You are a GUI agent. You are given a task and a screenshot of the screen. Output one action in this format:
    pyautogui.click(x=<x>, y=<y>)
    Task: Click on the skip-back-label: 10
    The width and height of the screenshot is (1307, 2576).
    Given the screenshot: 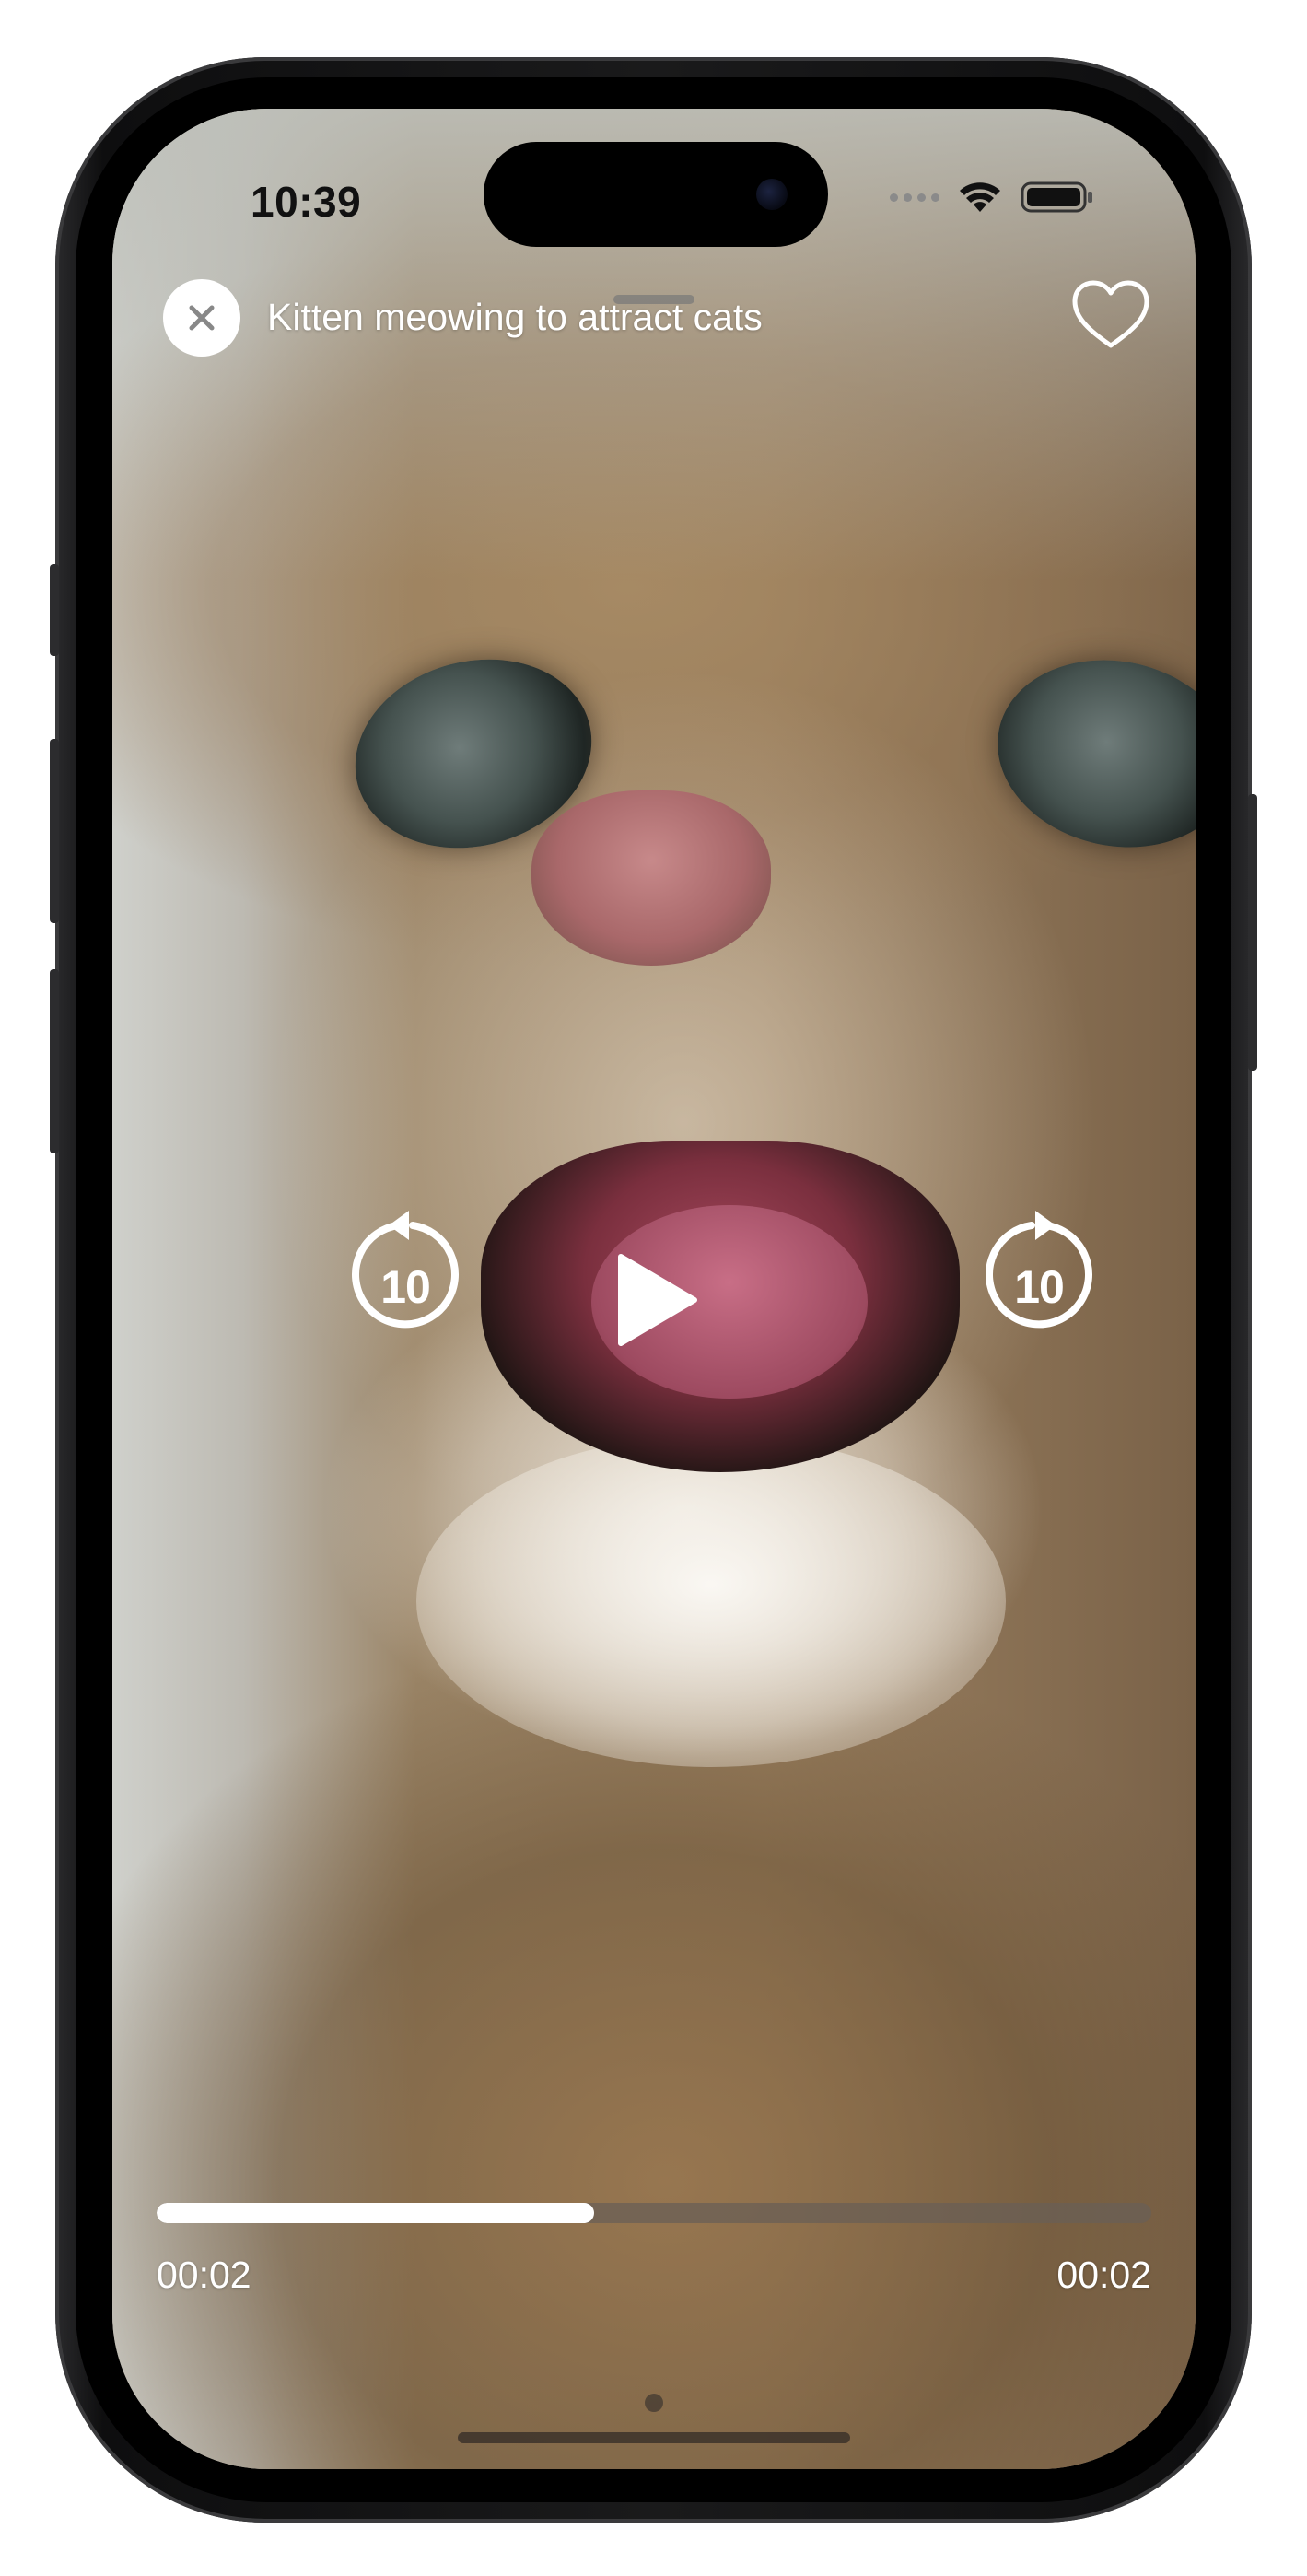 What is the action you would take?
    pyautogui.click(x=406, y=1287)
    